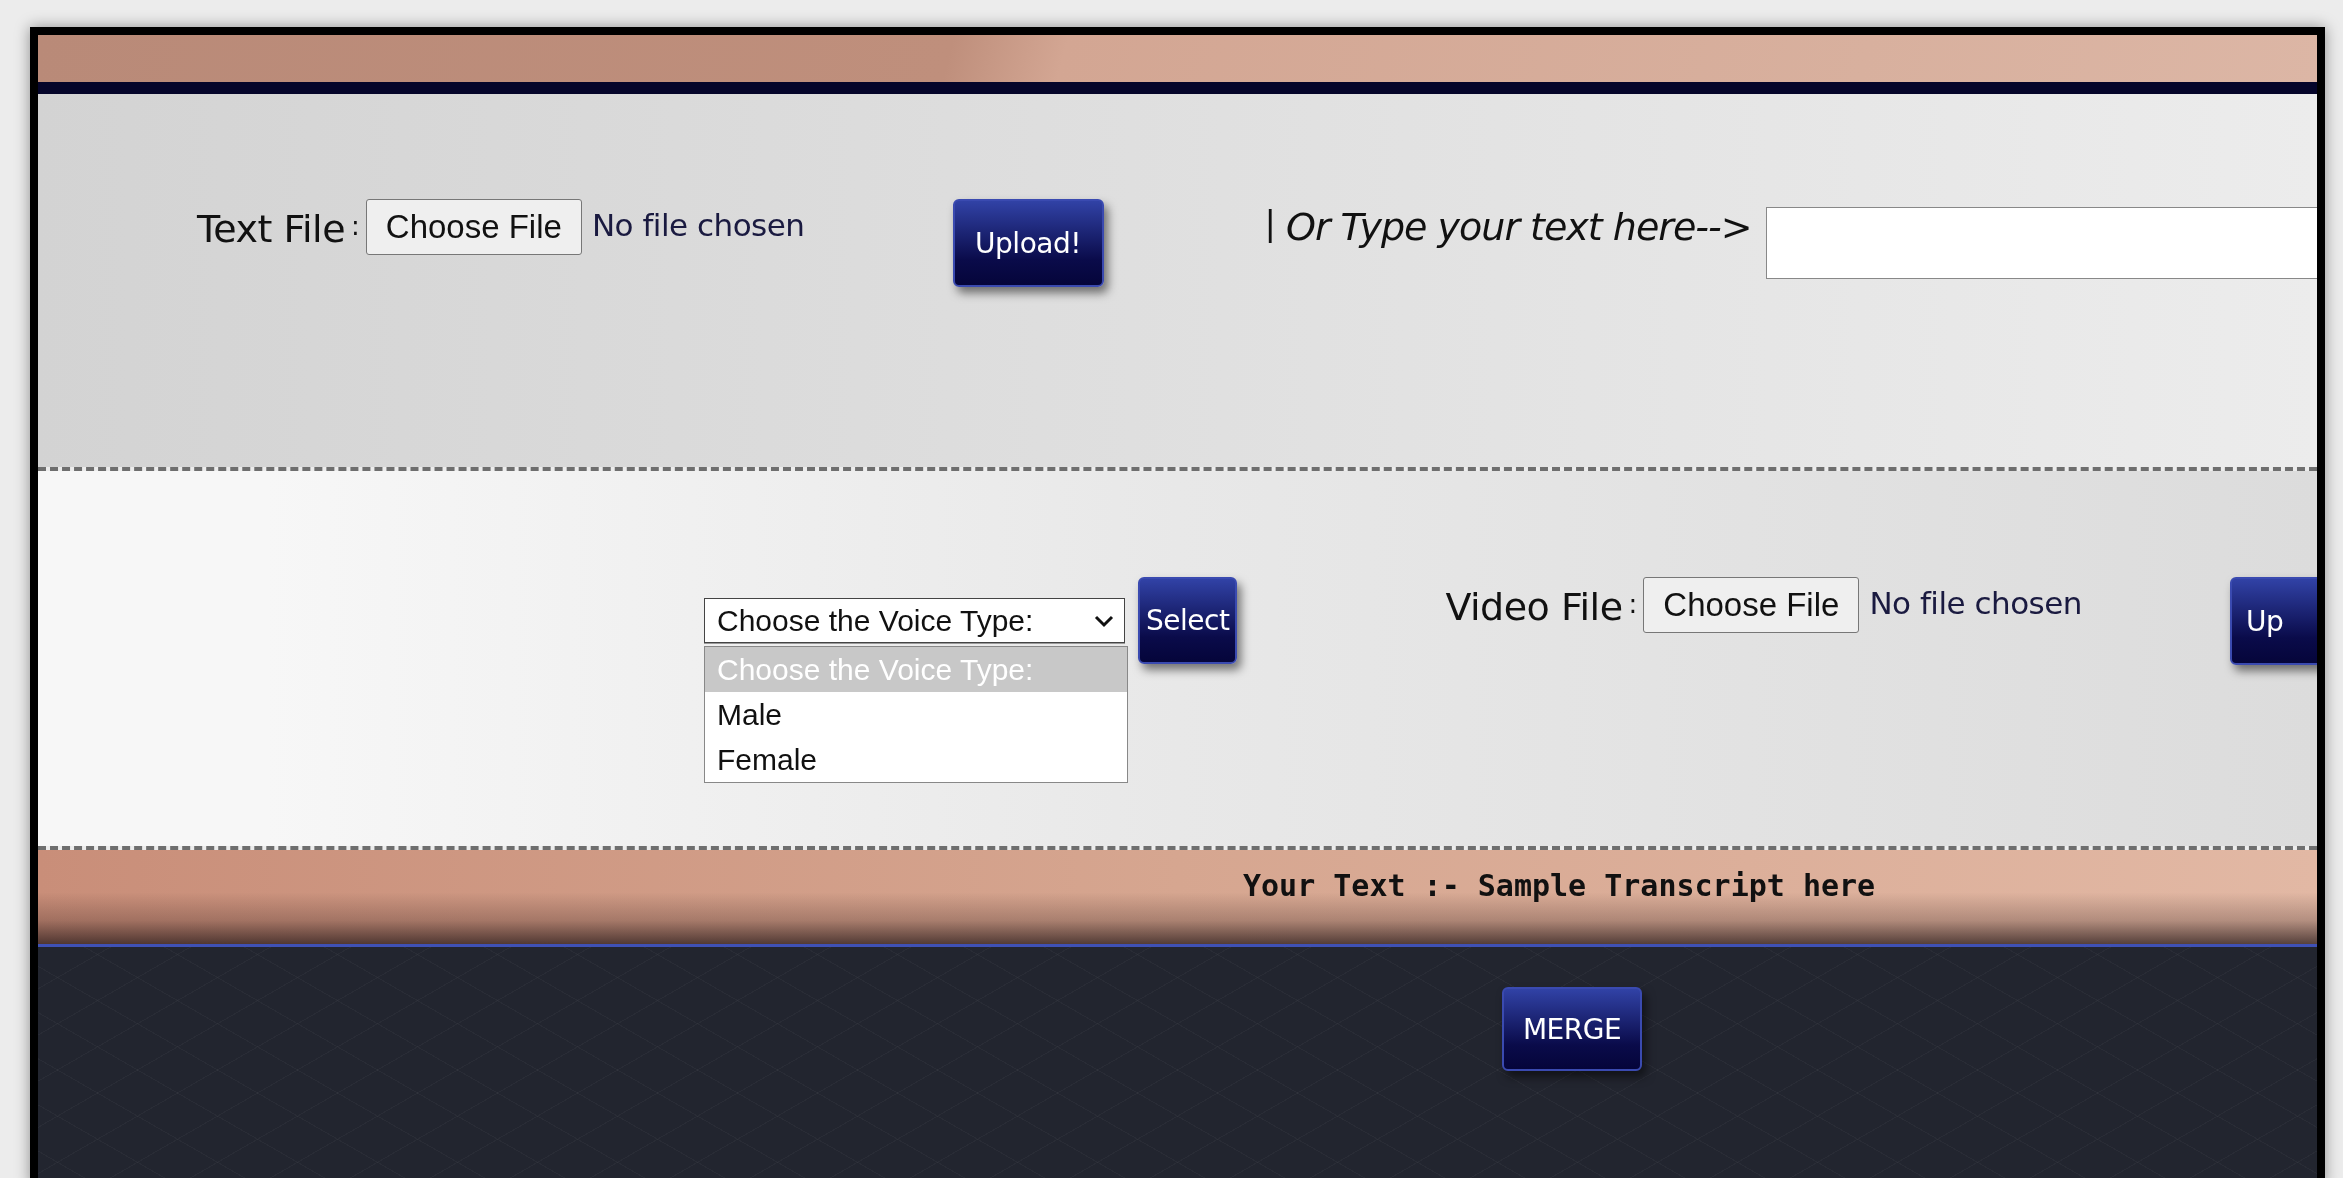 This screenshot has height=1178, width=2343. What do you see at coordinates (916, 714) in the screenshot?
I see `dropdown-option: Male` at bounding box center [916, 714].